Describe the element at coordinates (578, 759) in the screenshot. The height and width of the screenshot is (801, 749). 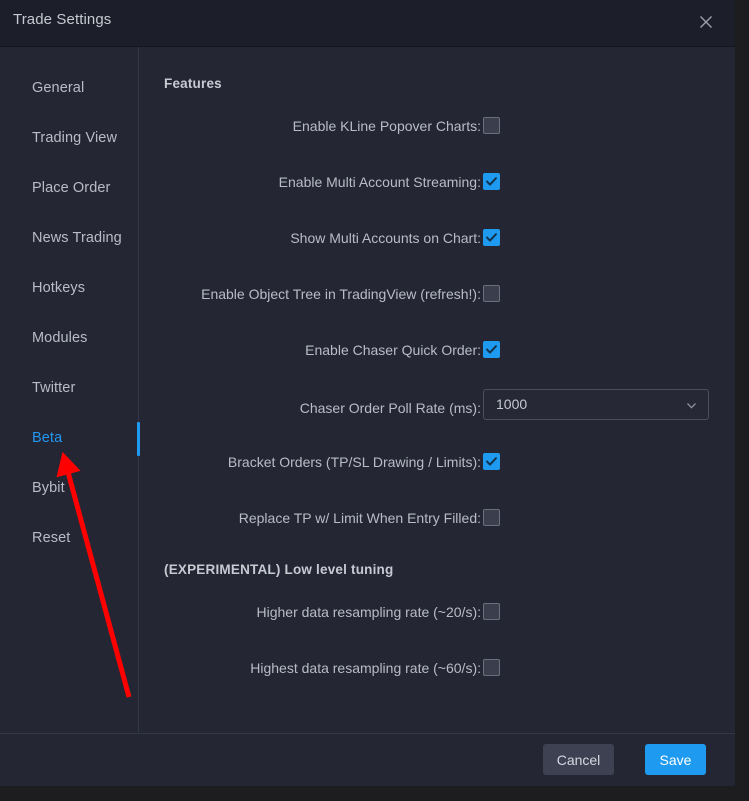
I see `cancel-button: Cancel` at that location.